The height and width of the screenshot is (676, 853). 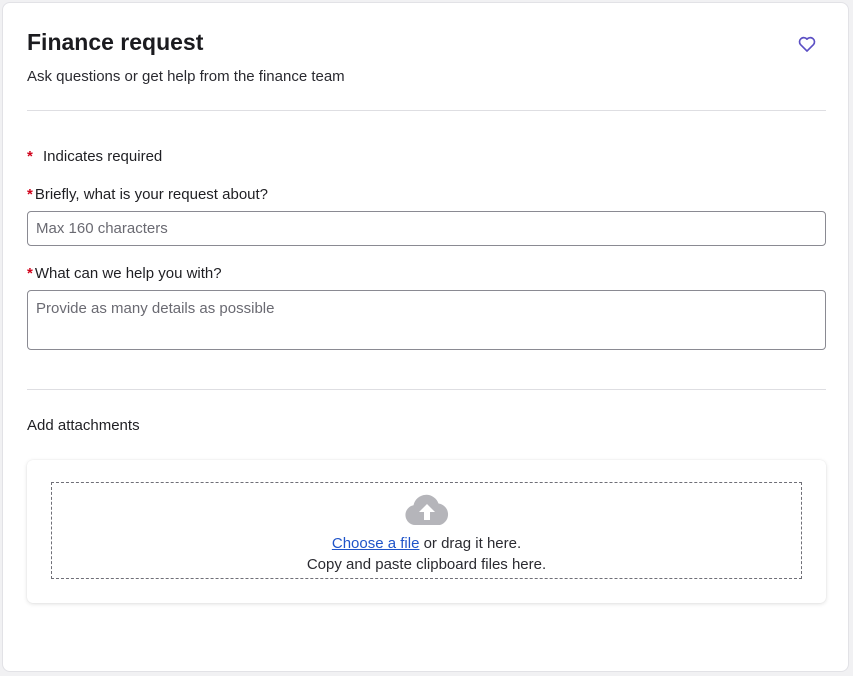 I want to click on heart-outline-icon, so click(x=807, y=44).